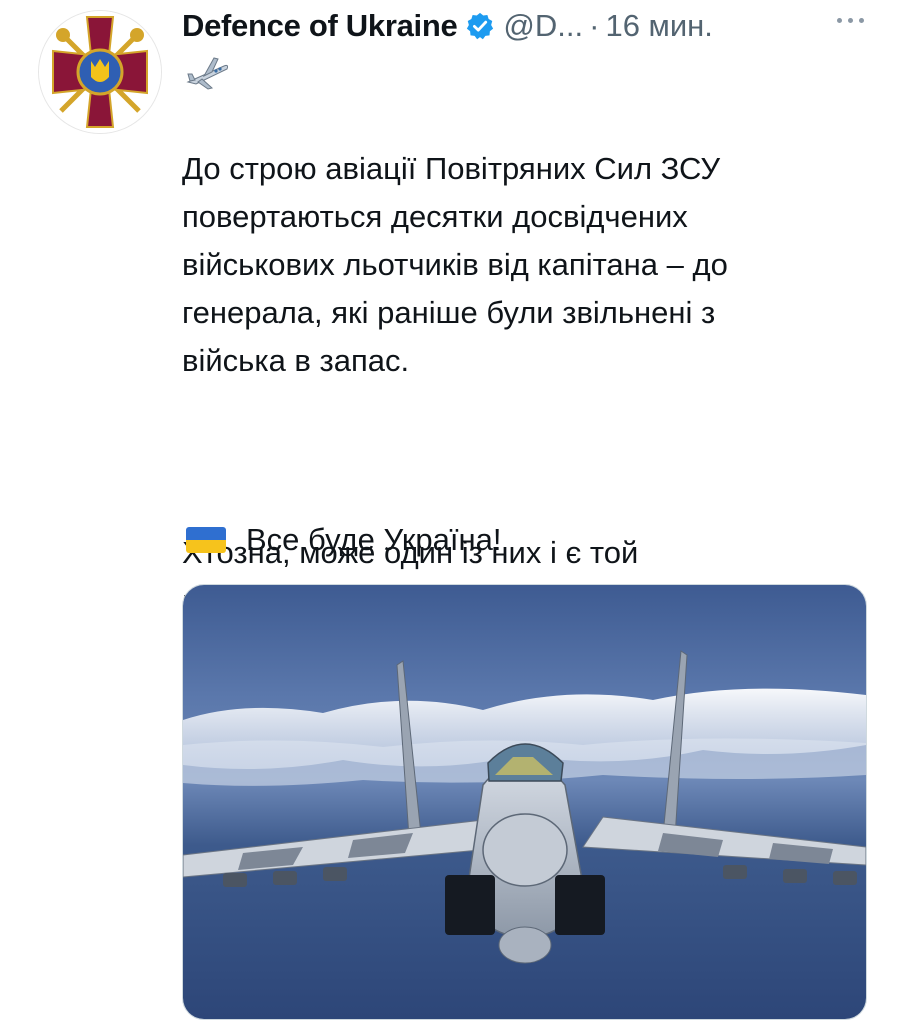 The height and width of the screenshot is (1024, 904). I want to click on author-name: Defence of Ukraine, so click(320, 26).